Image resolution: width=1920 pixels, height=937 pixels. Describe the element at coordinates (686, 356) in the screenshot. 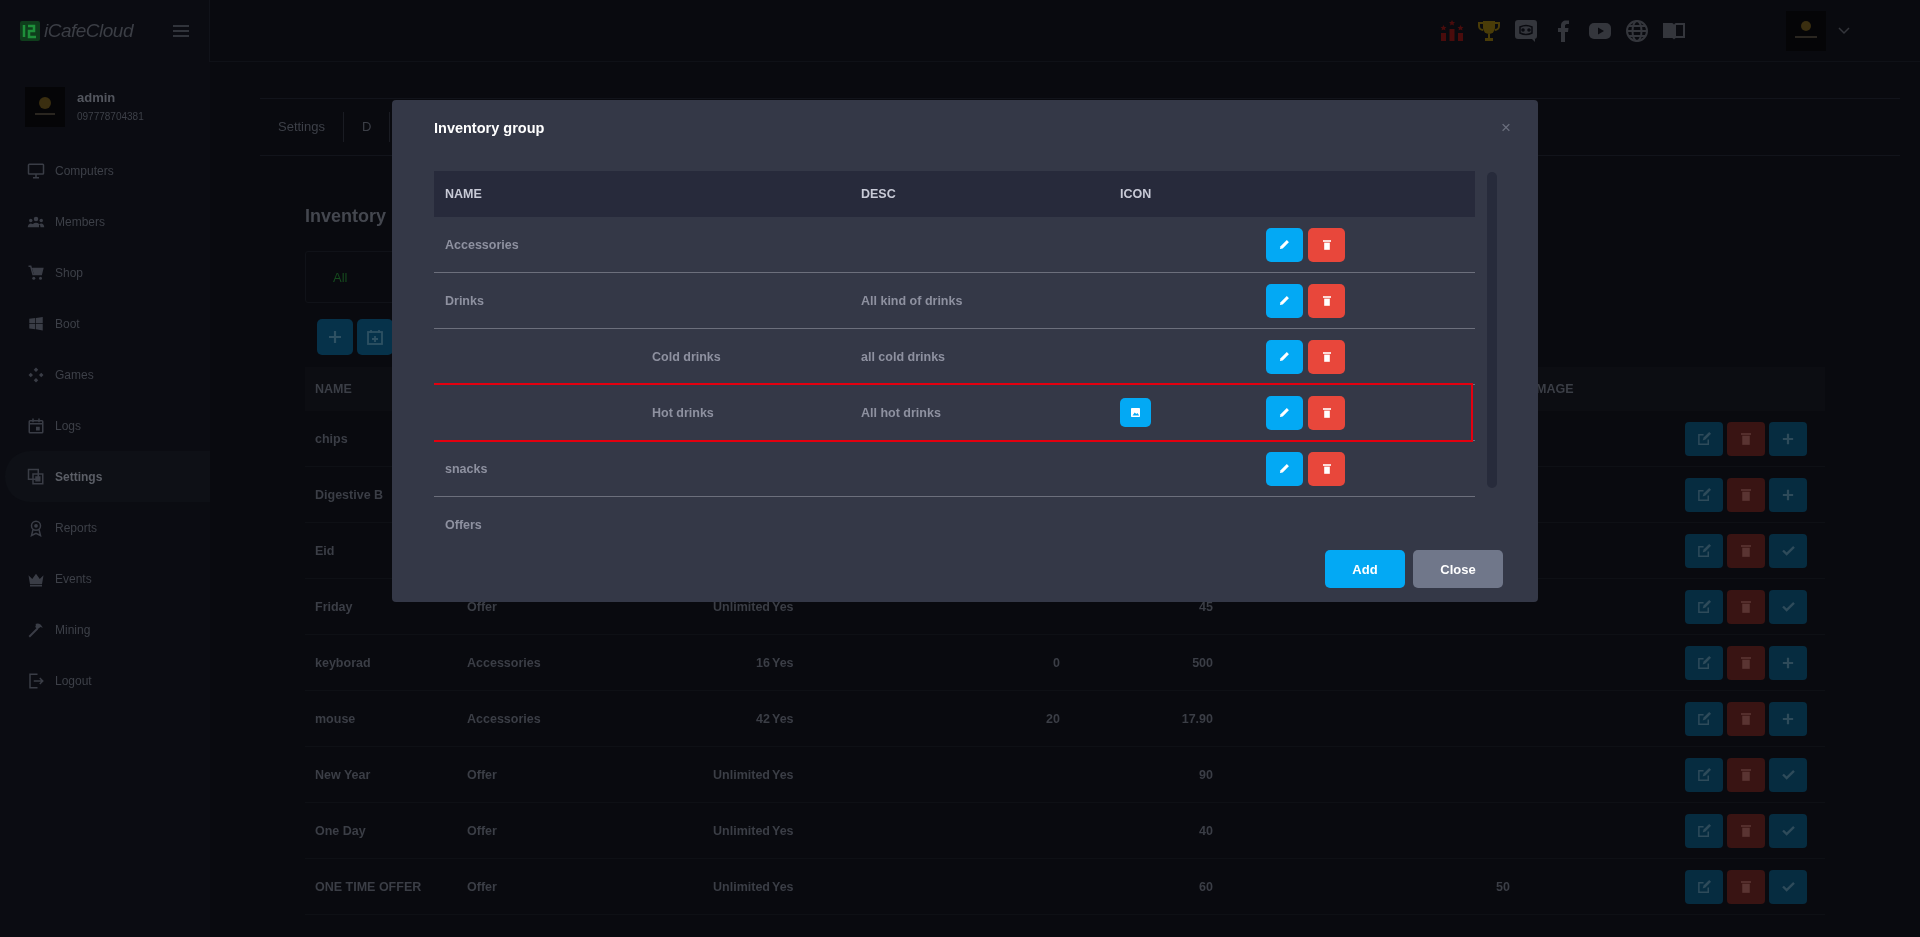

I see `group-name: Cold drinks` at that location.